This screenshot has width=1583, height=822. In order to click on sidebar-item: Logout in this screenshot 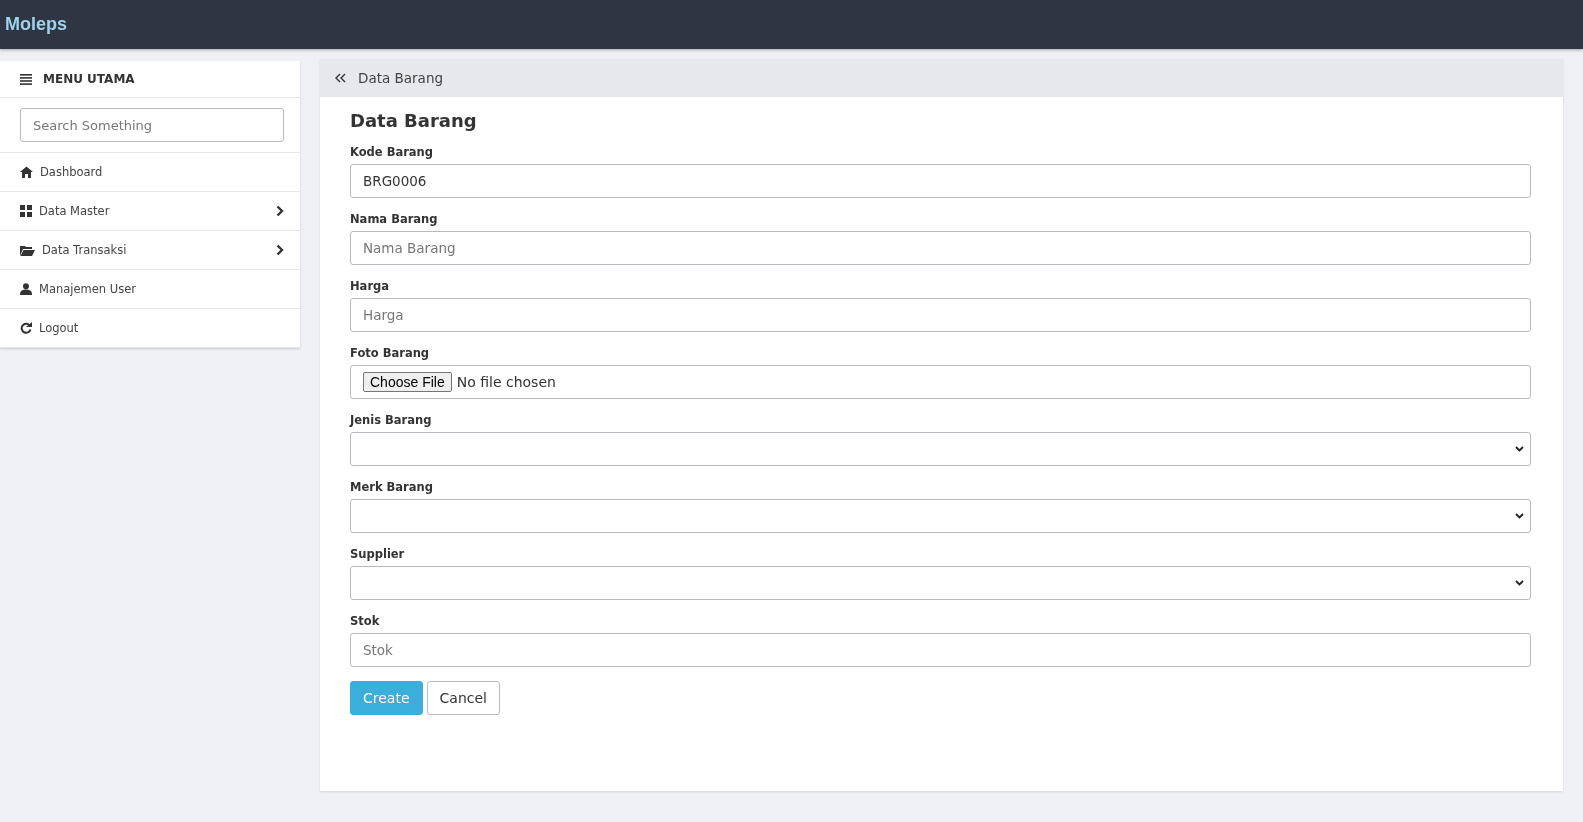, I will do `click(150, 328)`.